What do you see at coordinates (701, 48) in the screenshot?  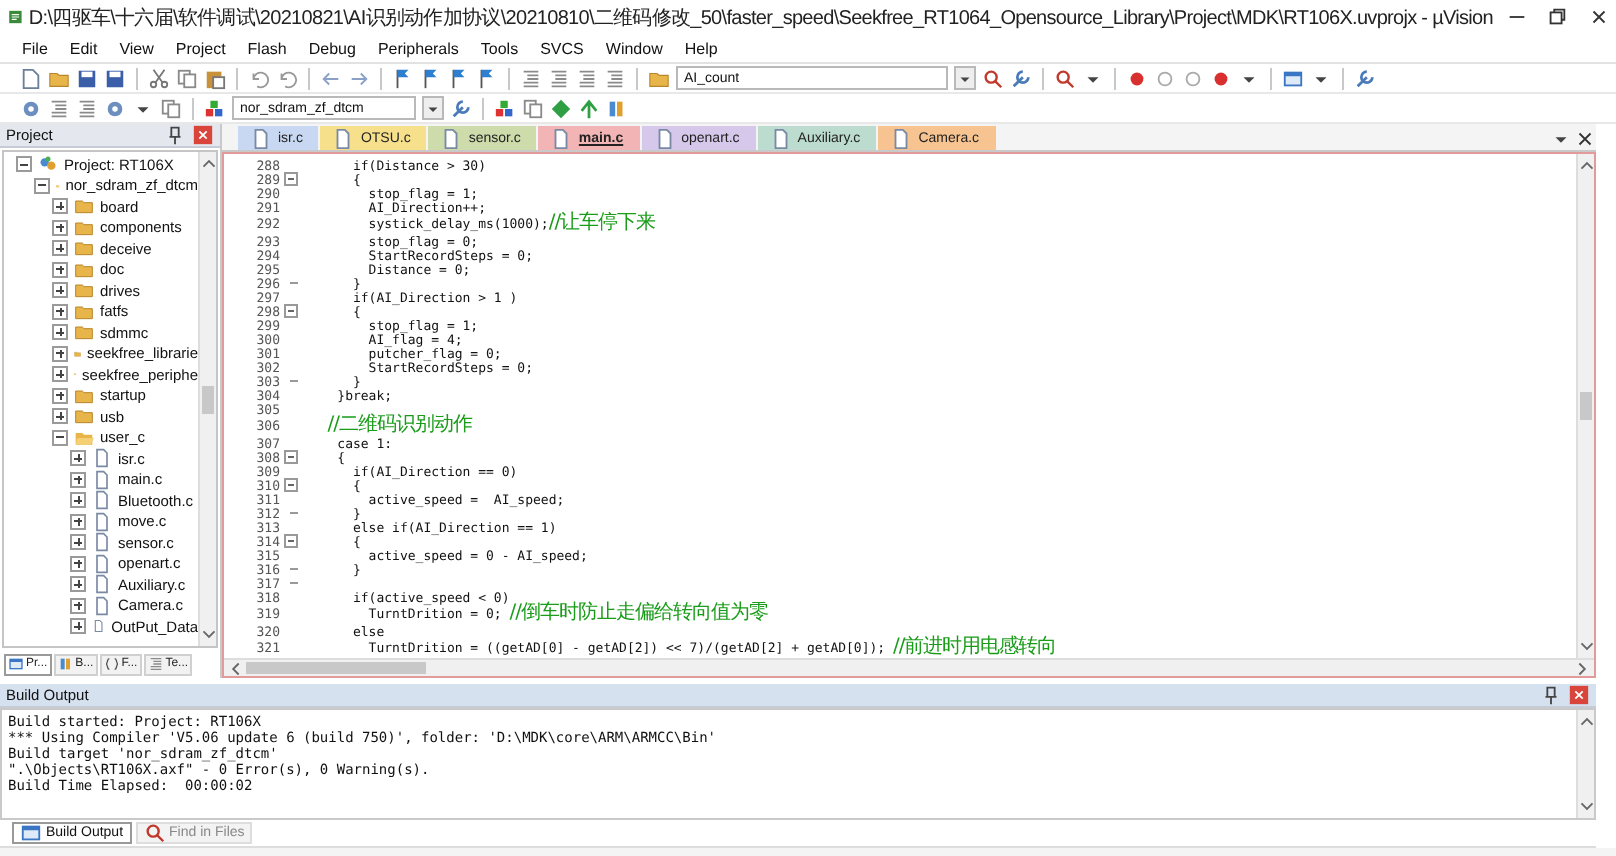 I see `menu-item: Help` at bounding box center [701, 48].